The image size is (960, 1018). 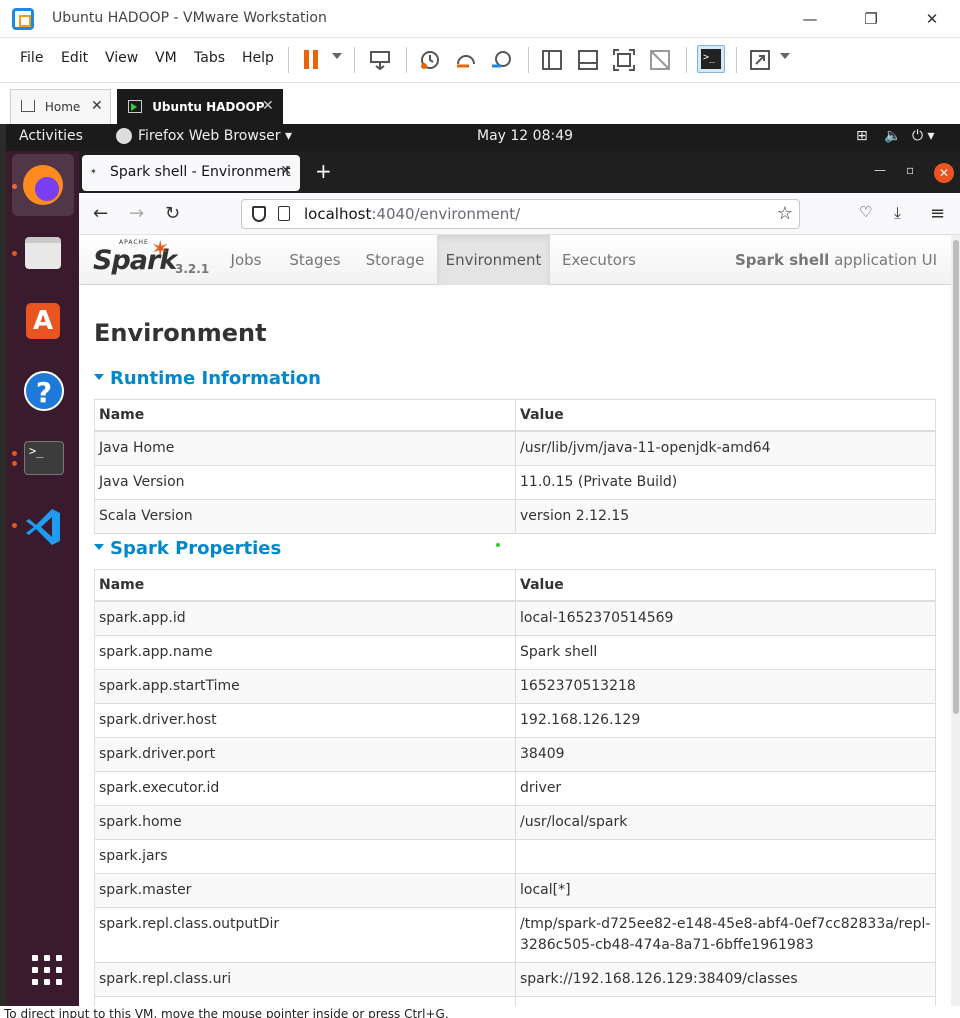 What do you see at coordinates (412, 214) in the screenshot?
I see `url-text: localhost:4040/environment/` at bounding box center [412, 214].